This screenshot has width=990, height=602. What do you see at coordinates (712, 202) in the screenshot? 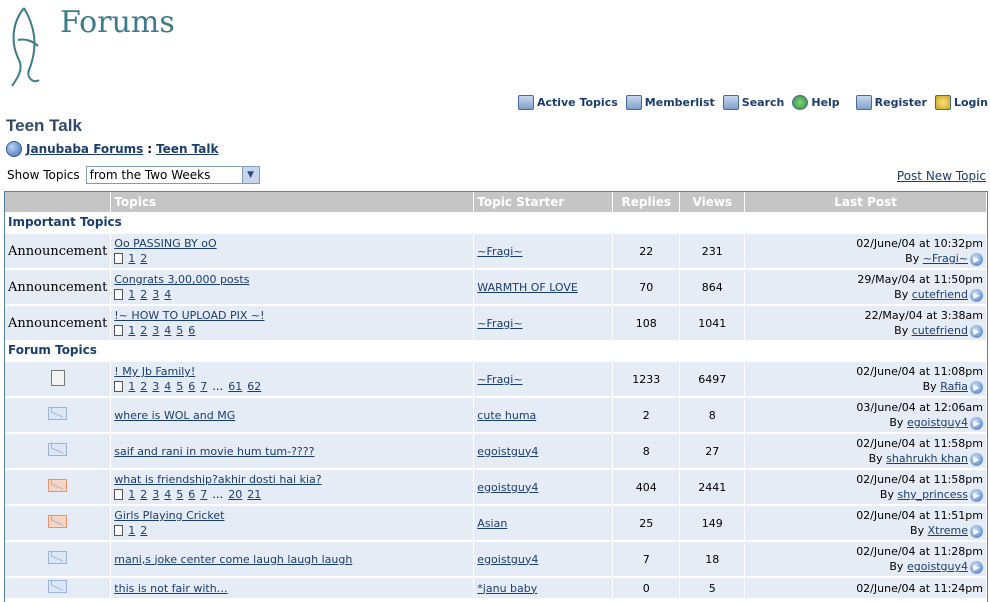
I see `header-views: Views` at bounding box center [712, 202].